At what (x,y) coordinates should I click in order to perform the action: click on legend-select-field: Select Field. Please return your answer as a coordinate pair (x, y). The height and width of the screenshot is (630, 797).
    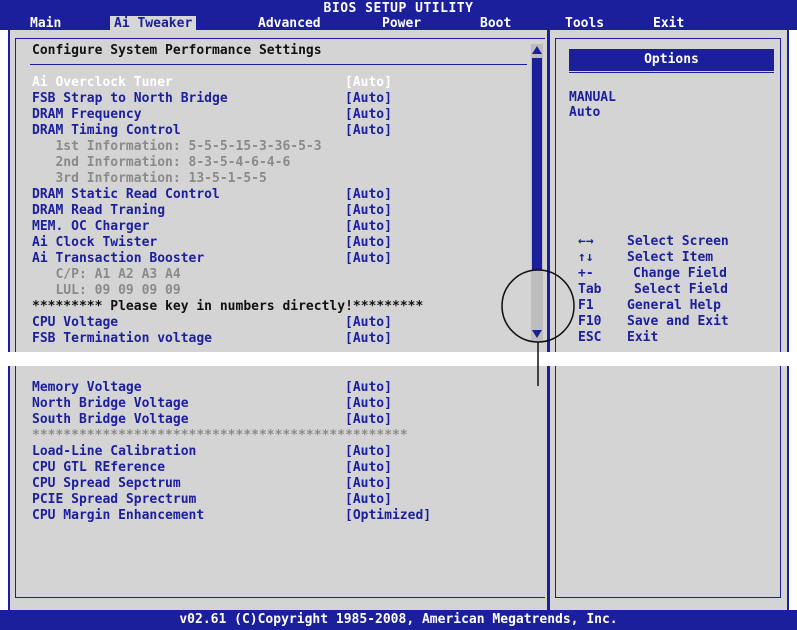
    Looking at the image, I should click on (681, 289).